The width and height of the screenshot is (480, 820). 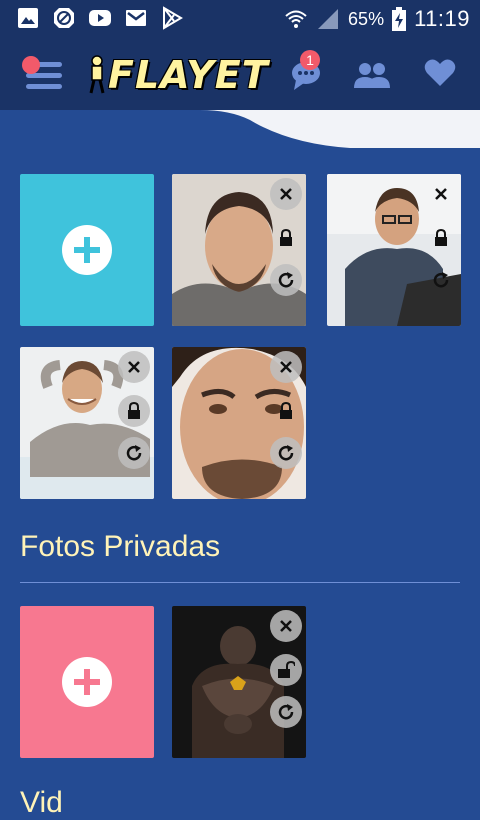 I want to click on friends-button, so click(x=374, y=75).